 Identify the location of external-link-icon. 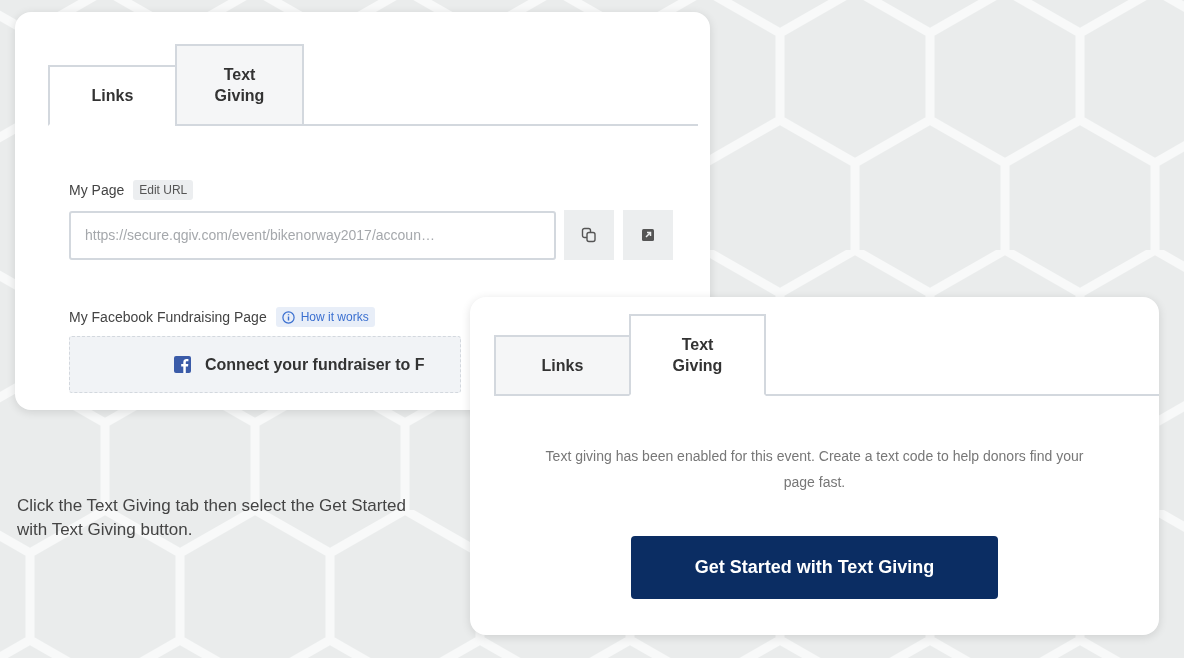
(648, 235).